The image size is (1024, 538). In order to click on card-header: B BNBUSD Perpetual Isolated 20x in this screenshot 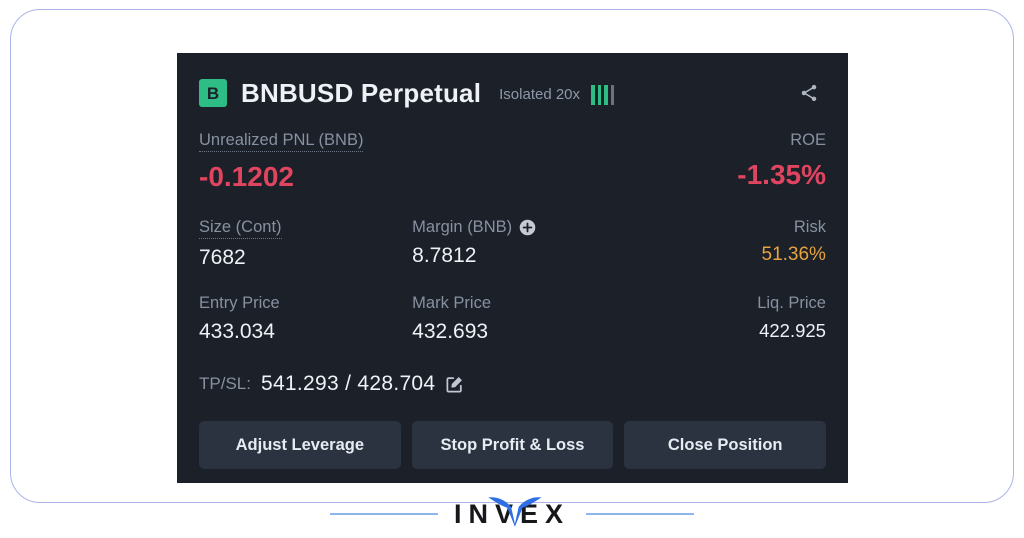, I will do `click(512, 90)`.